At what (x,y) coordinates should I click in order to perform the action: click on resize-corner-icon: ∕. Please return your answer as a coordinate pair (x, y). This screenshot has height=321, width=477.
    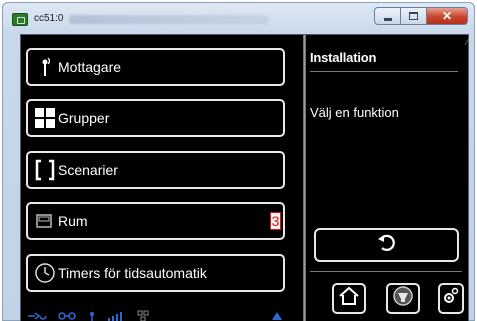
    Looking at the image, I should click on (467, 42).